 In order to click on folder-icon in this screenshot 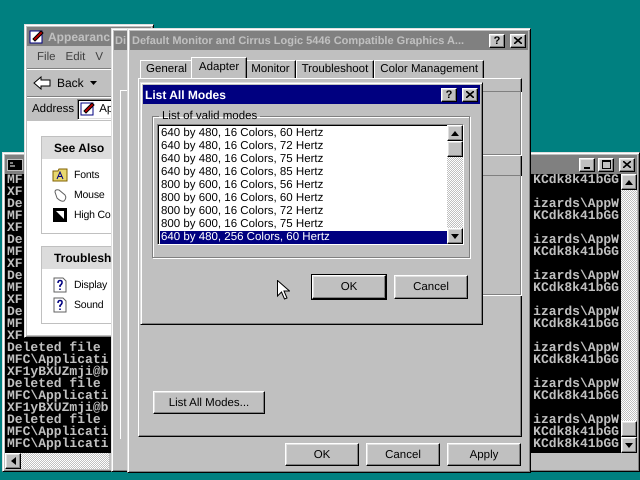, I will do `click(60, 175)`.